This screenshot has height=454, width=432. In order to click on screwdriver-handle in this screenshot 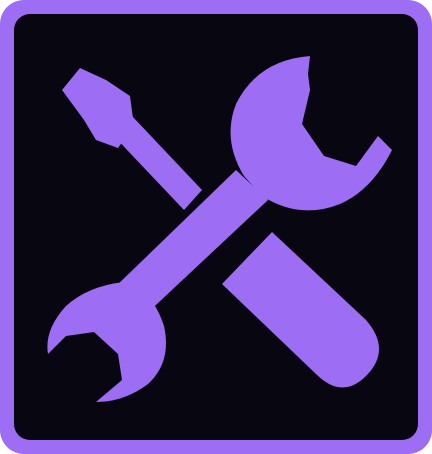, I will do `click(300, 310)`.